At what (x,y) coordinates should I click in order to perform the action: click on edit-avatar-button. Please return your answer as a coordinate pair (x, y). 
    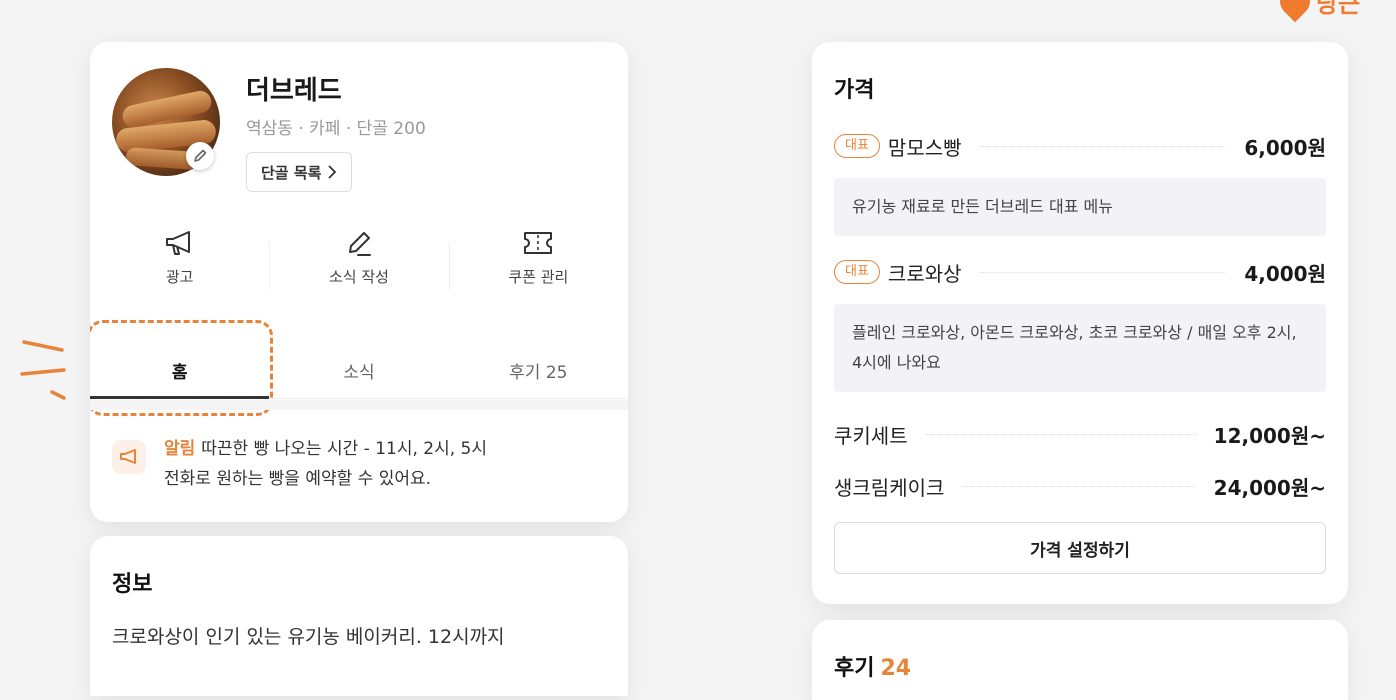
    Looking at the image, I should click on (200, 156).